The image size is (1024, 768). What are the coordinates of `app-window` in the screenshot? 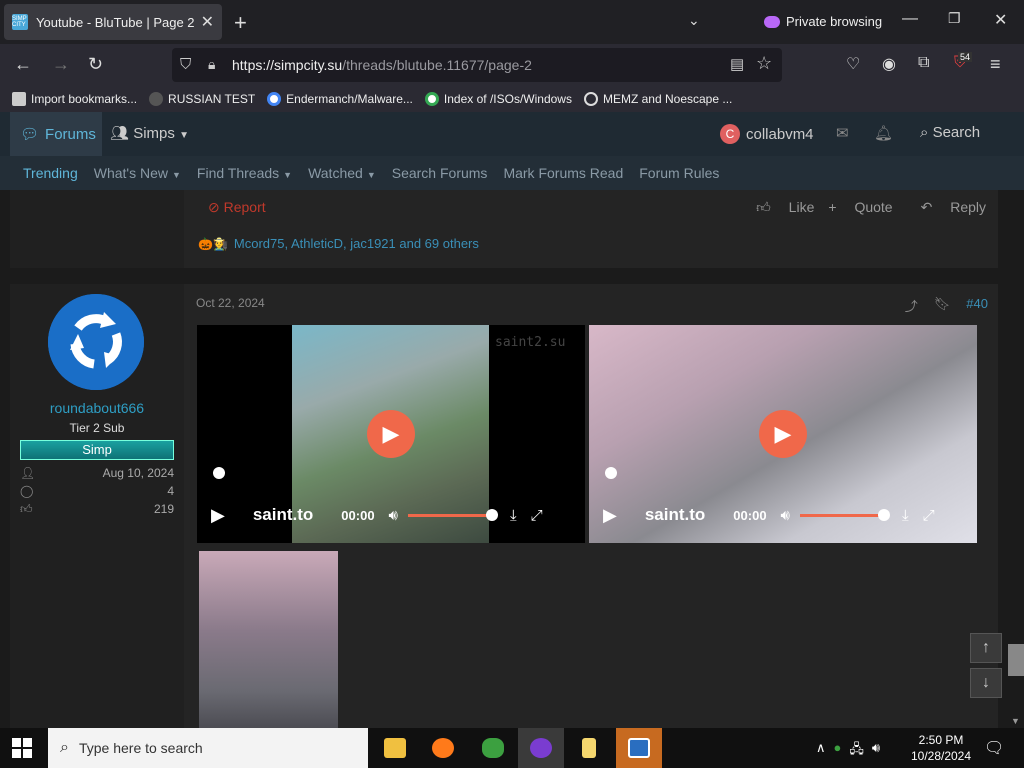 It's located at (639, 748).